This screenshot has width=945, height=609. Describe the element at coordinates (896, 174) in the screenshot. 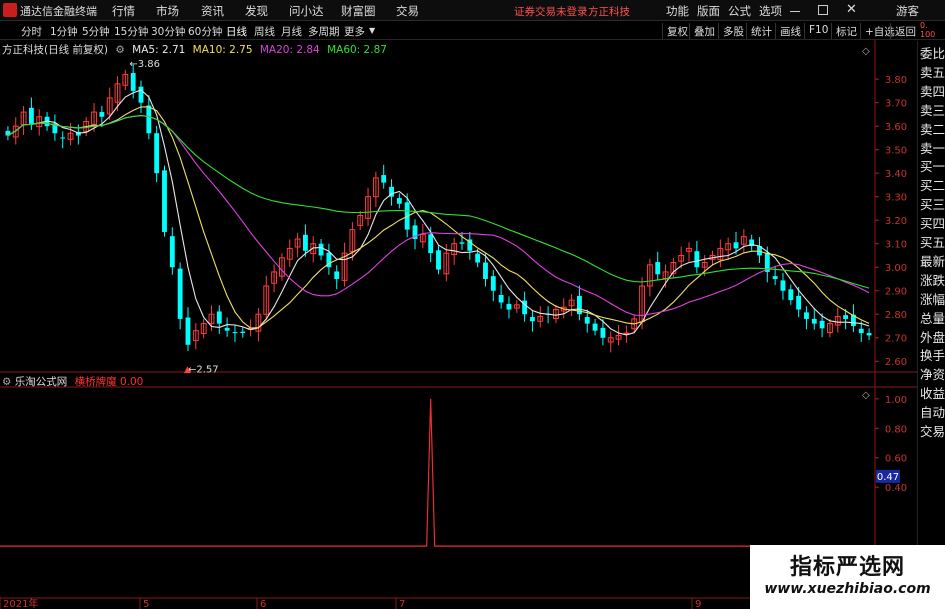

I see `price-tick-label: 3.40` at that location.